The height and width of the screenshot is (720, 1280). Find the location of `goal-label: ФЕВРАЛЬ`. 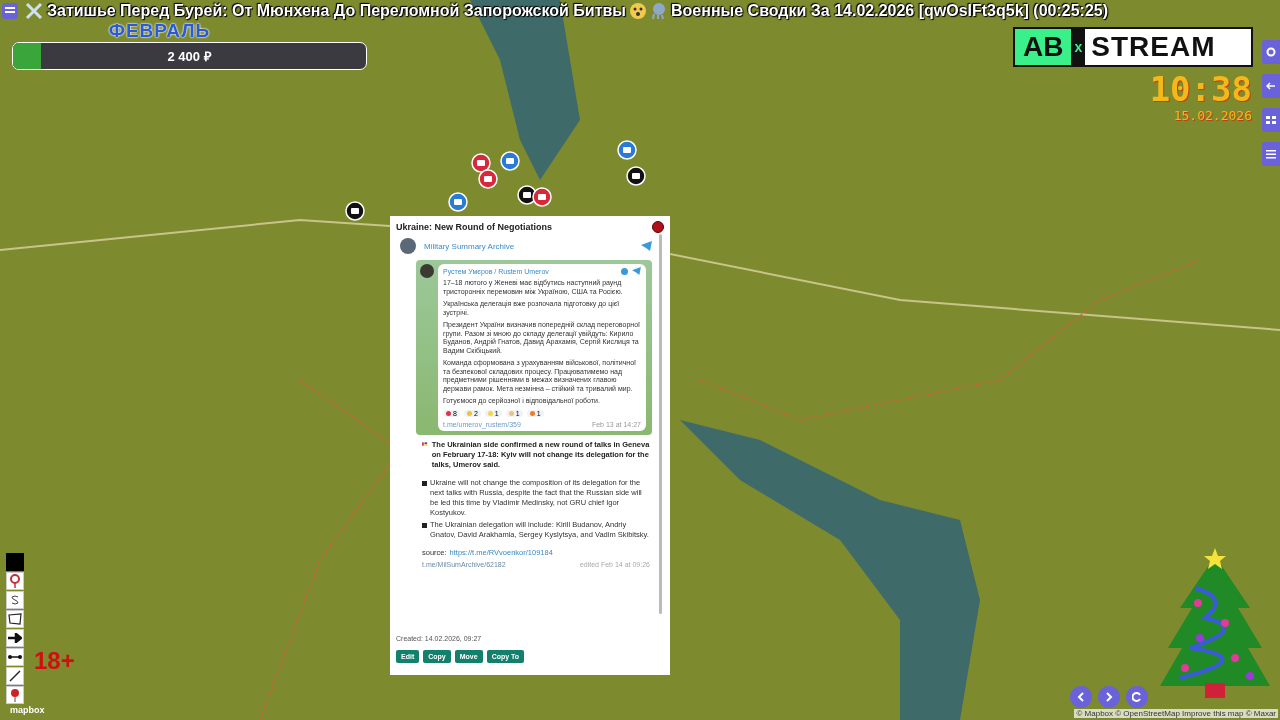

goal-label: ФЕВРАЛЬ is located at coordinates (159, 31).